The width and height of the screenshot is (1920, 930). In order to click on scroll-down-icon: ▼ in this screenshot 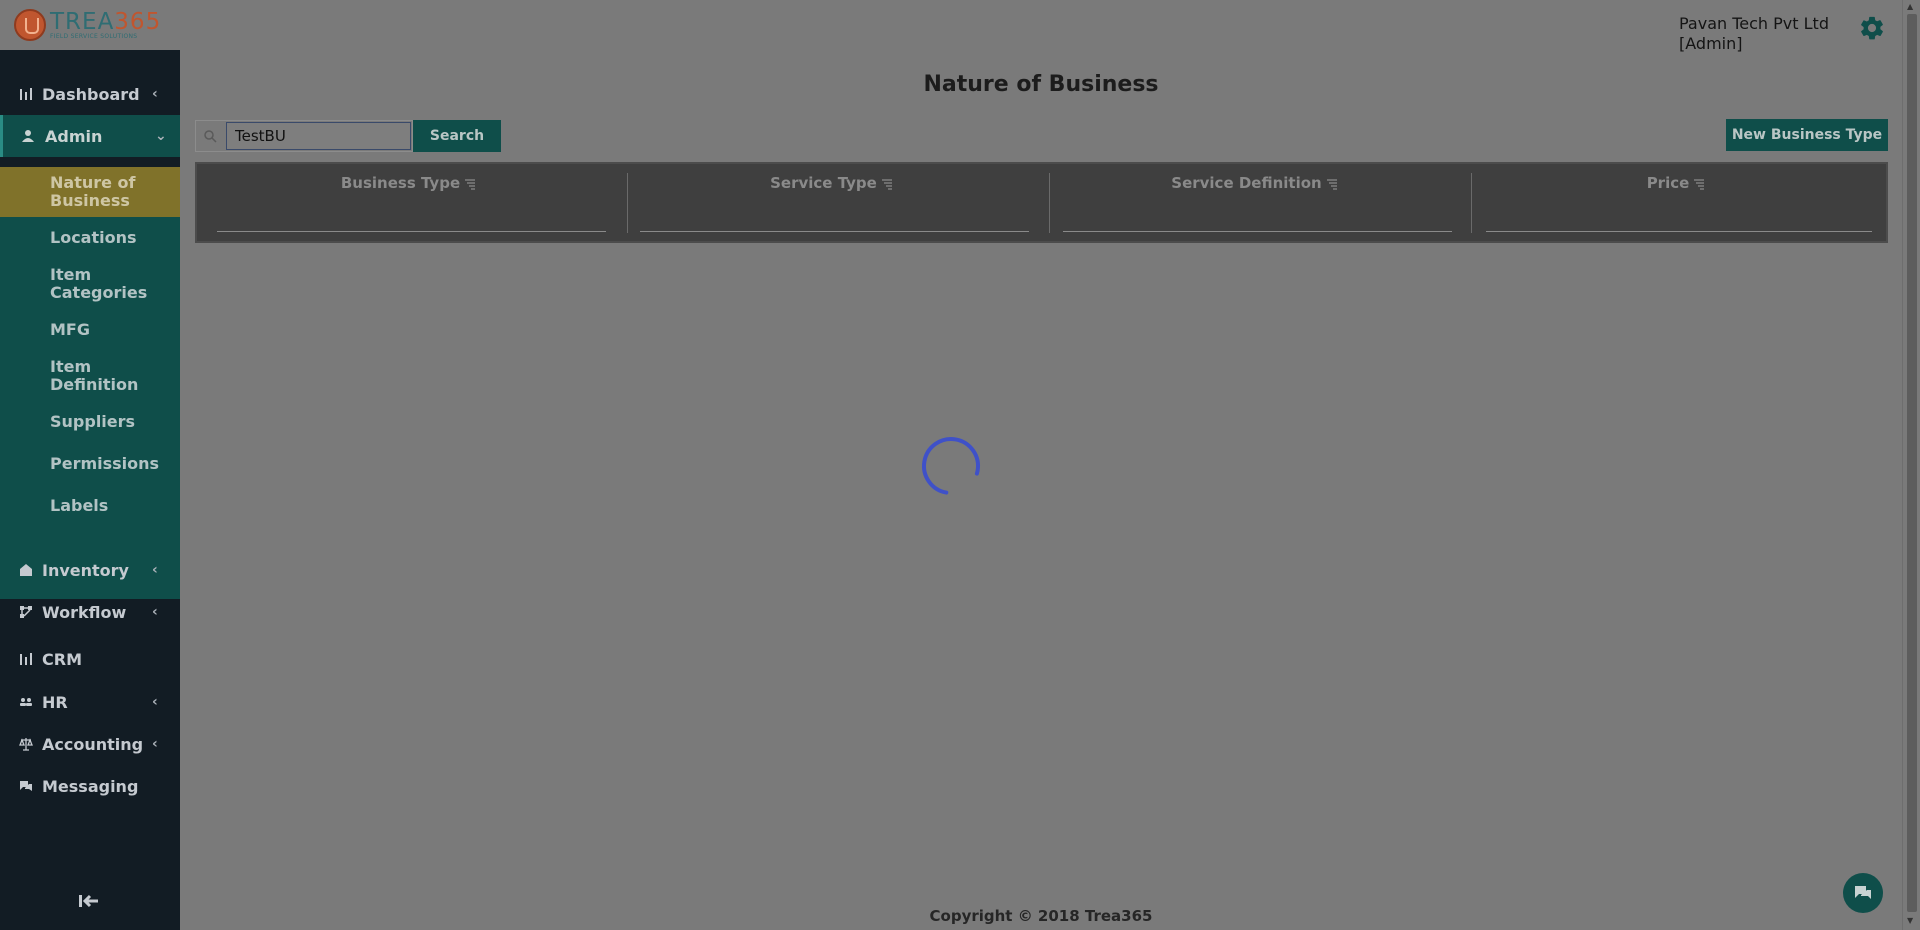, I will do `click(1910, 920)`.